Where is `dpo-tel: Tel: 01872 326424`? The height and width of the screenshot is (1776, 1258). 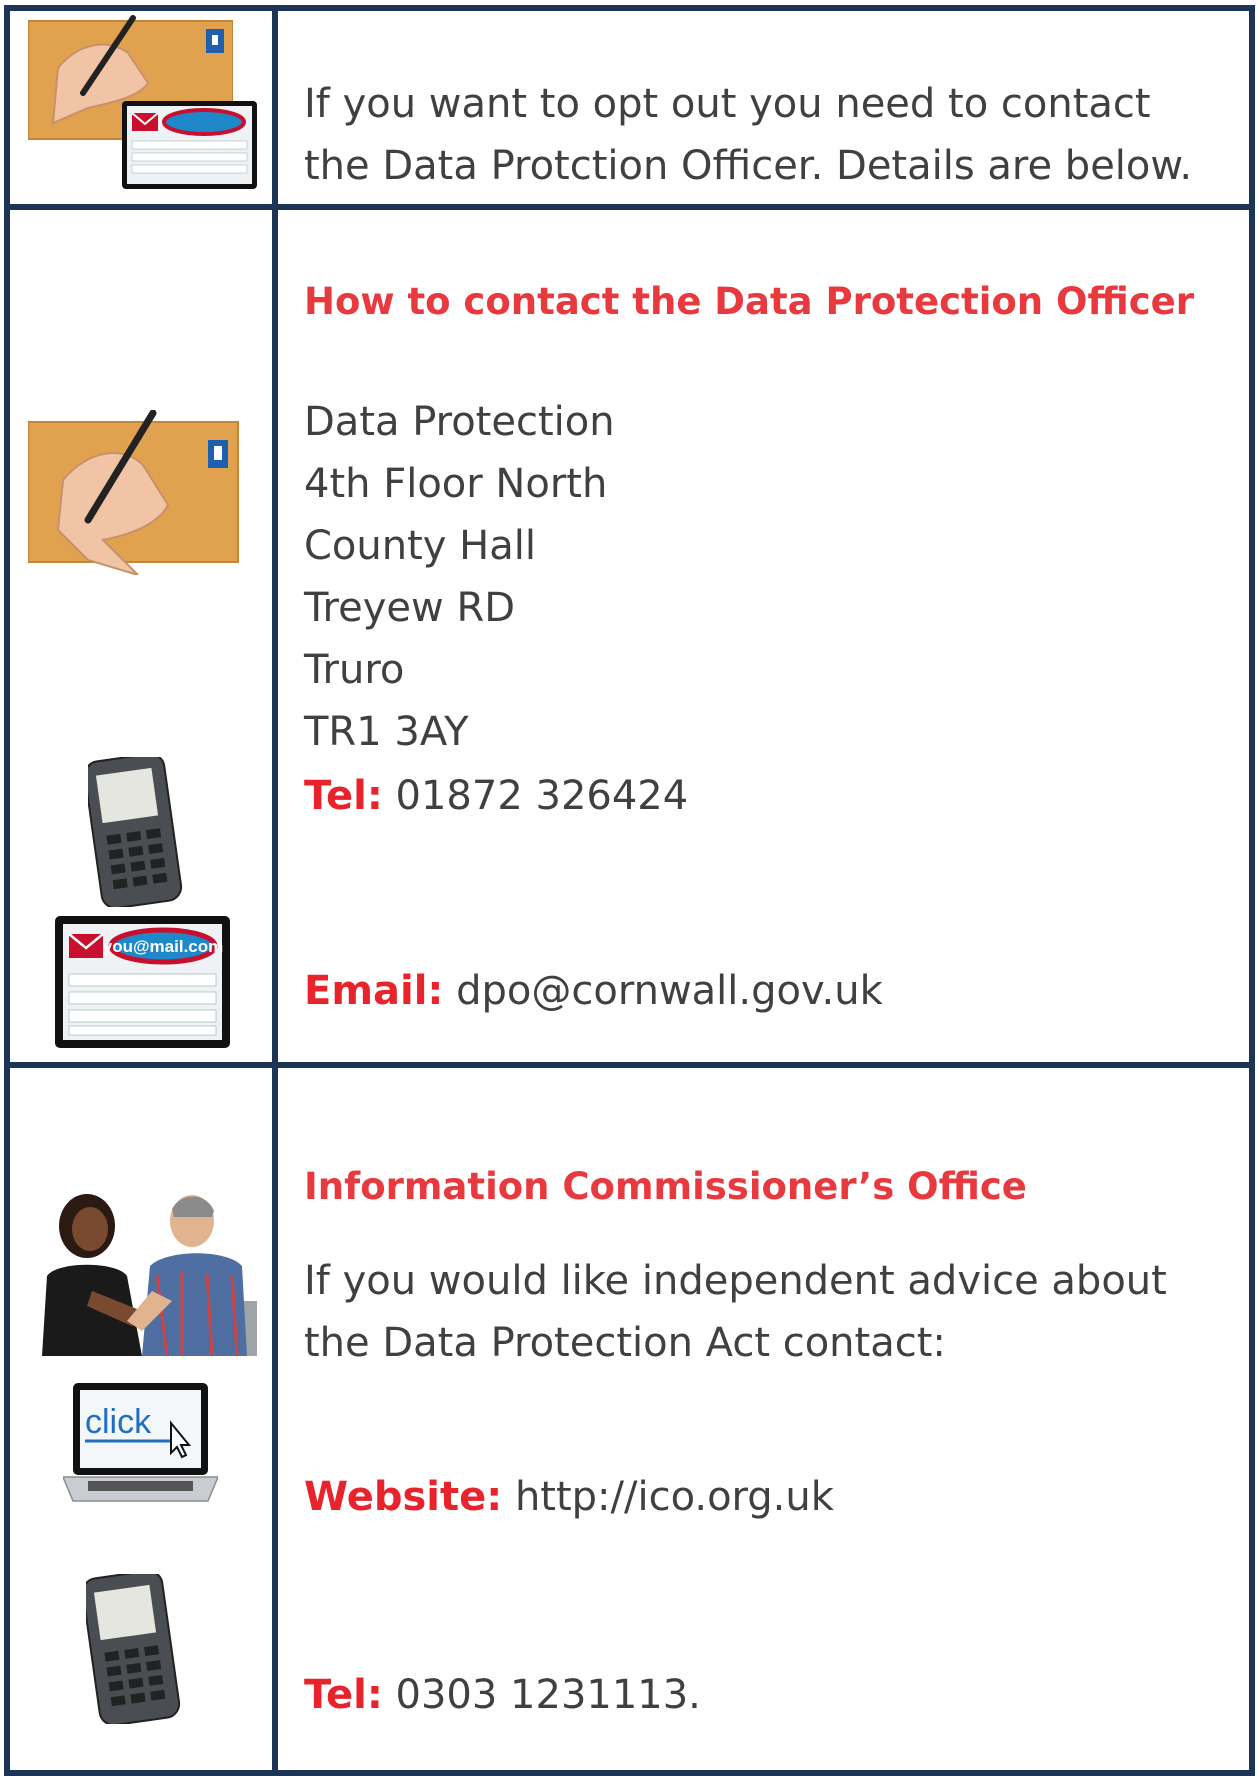
dpo-tel: Tel: 01872 326424 is located at coordinates (771, 796).